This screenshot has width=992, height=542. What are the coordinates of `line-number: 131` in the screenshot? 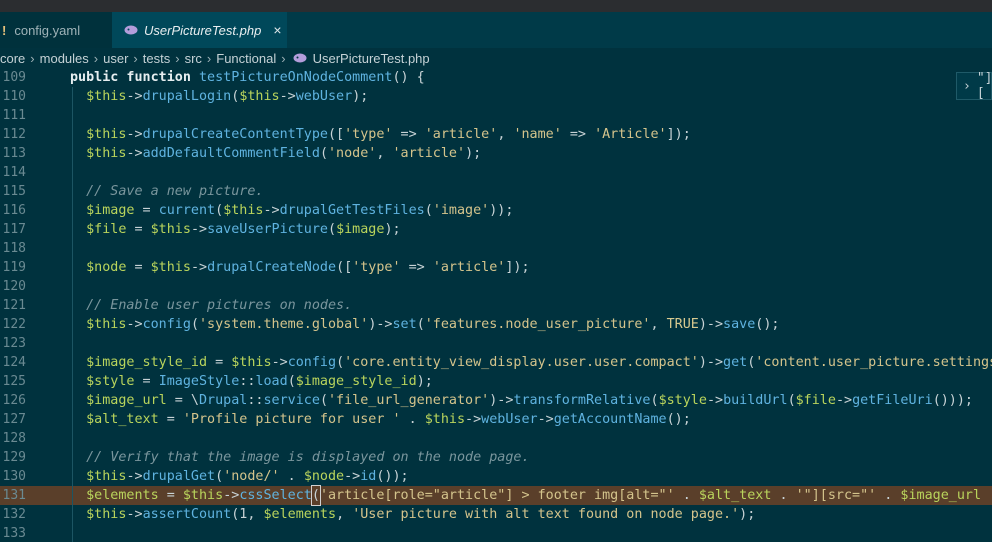 It's located at (14, 495).